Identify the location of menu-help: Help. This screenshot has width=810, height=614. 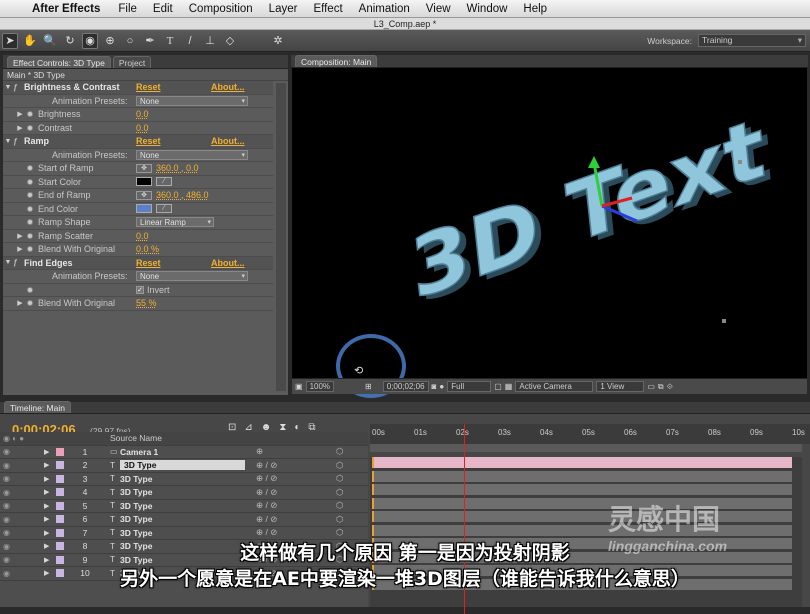
(535, 9).